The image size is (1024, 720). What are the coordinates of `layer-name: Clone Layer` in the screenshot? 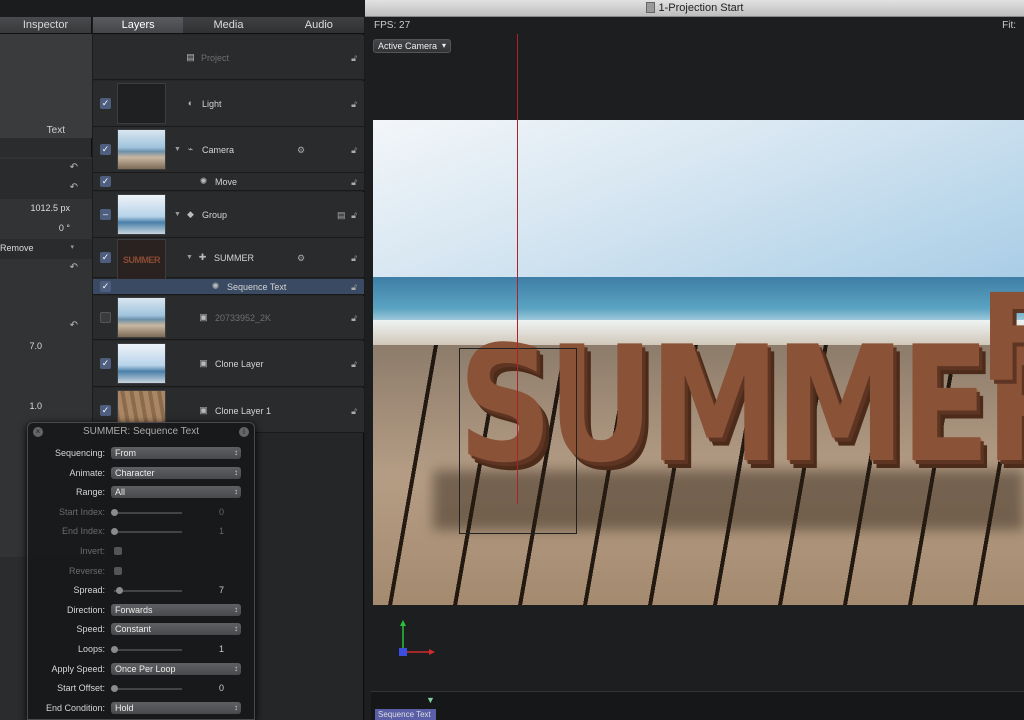 It's located at (239, 364).